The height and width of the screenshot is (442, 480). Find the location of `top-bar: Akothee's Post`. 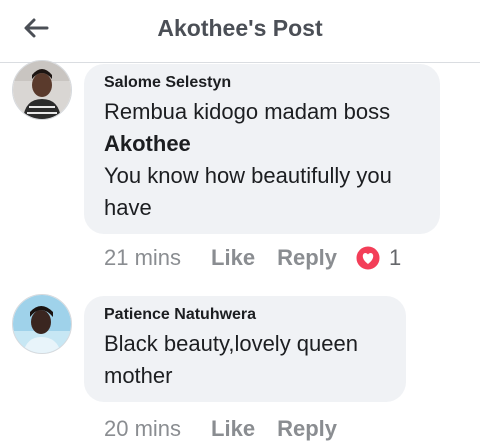

top-bar: Akothee's Post is located at coordinates (240, 31).